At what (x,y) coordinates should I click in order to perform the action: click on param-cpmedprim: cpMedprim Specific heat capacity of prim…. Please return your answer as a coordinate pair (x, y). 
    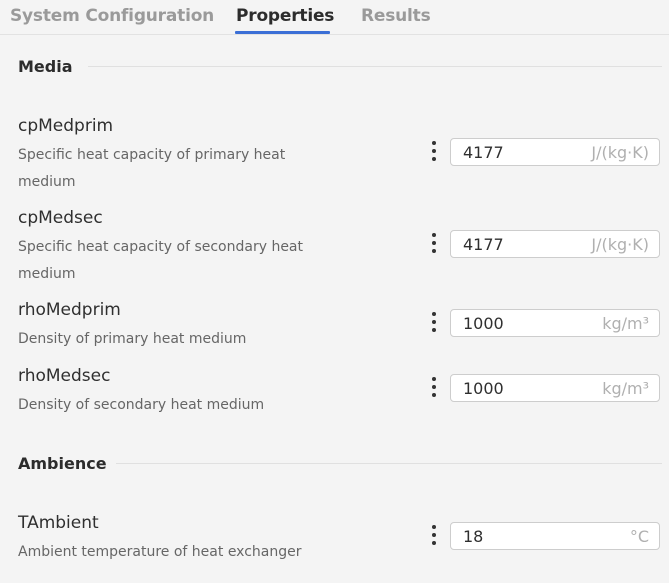
    Looking at the image, I should click on (178, 156).